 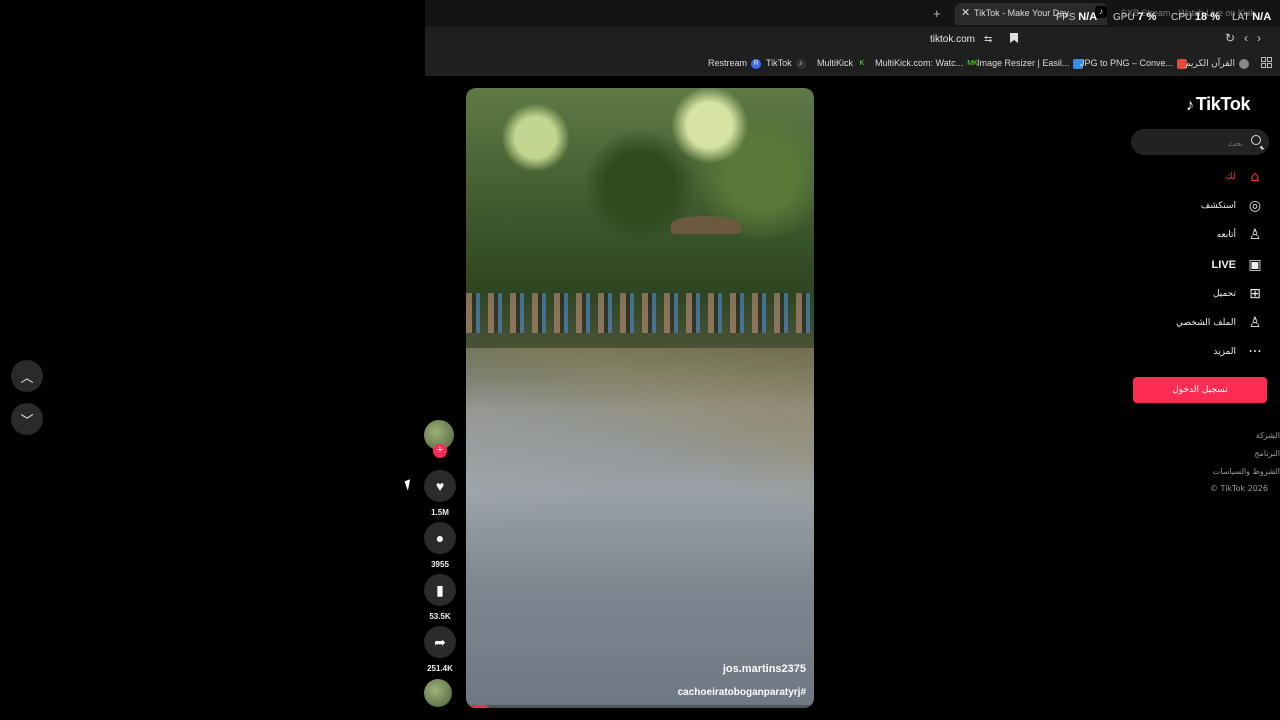 What do you see at coordinates (640, 313) in the screenshot?
I see `video-crowd` at bounding box center [640, 313].